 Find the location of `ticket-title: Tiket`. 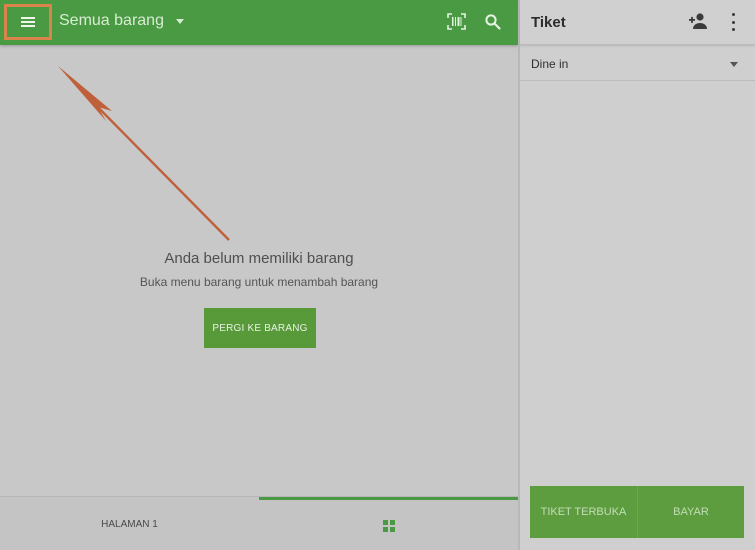

ticket-title: Tiket is located at coordinates (548, 22).